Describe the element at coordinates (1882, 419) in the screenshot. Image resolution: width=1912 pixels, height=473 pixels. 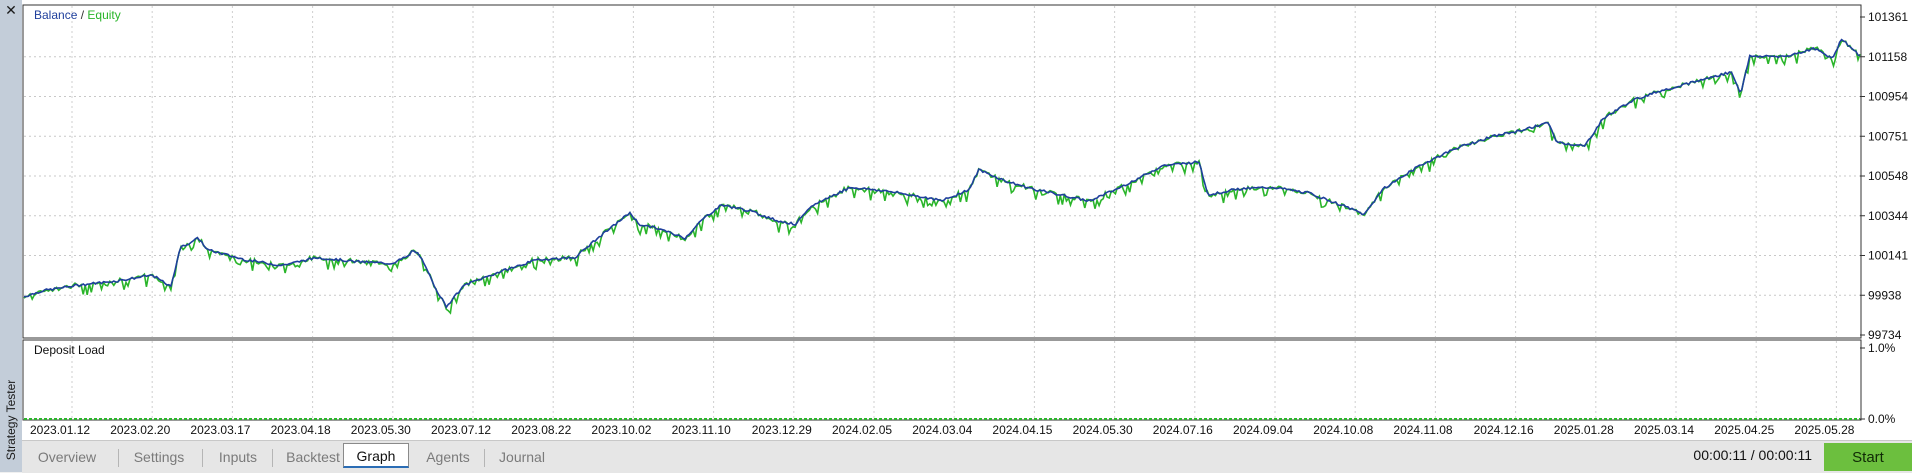
I see `y-tick-label: 0.0%` at that location.